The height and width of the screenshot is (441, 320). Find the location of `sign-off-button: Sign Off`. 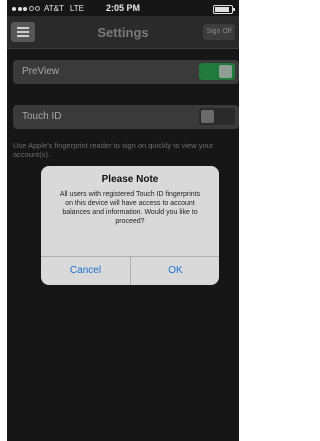

sign-off-button: Sign Off is located at coordinates (219, 32).